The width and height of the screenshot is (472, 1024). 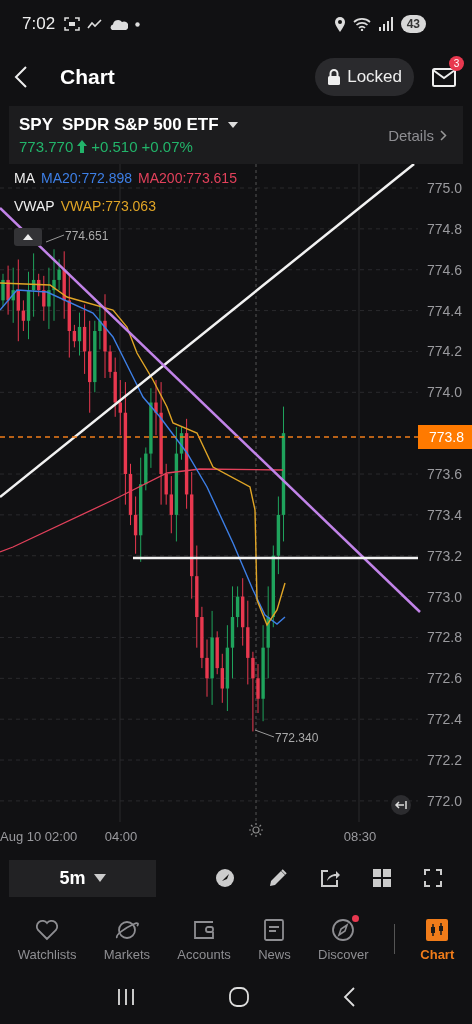 What do you see at coordinates (444, 719) in the screenshot?
I see `y-axis-label: 772.4` at bounding box center [444, 719].